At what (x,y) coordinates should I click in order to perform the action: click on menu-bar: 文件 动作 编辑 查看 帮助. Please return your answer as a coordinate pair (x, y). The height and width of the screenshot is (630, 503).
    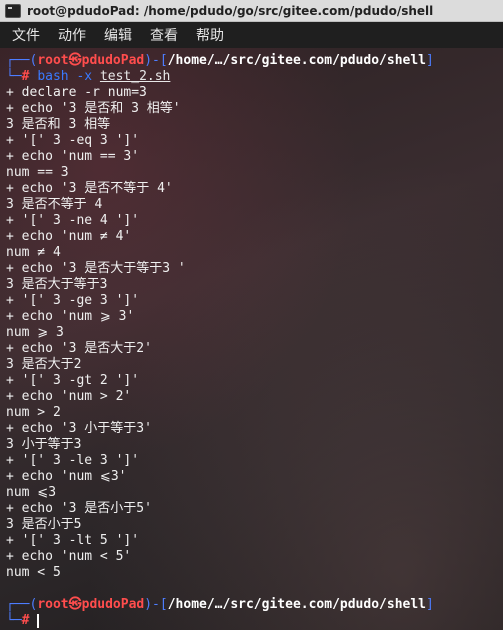
    Looking at the image, I should click on (251, 35).